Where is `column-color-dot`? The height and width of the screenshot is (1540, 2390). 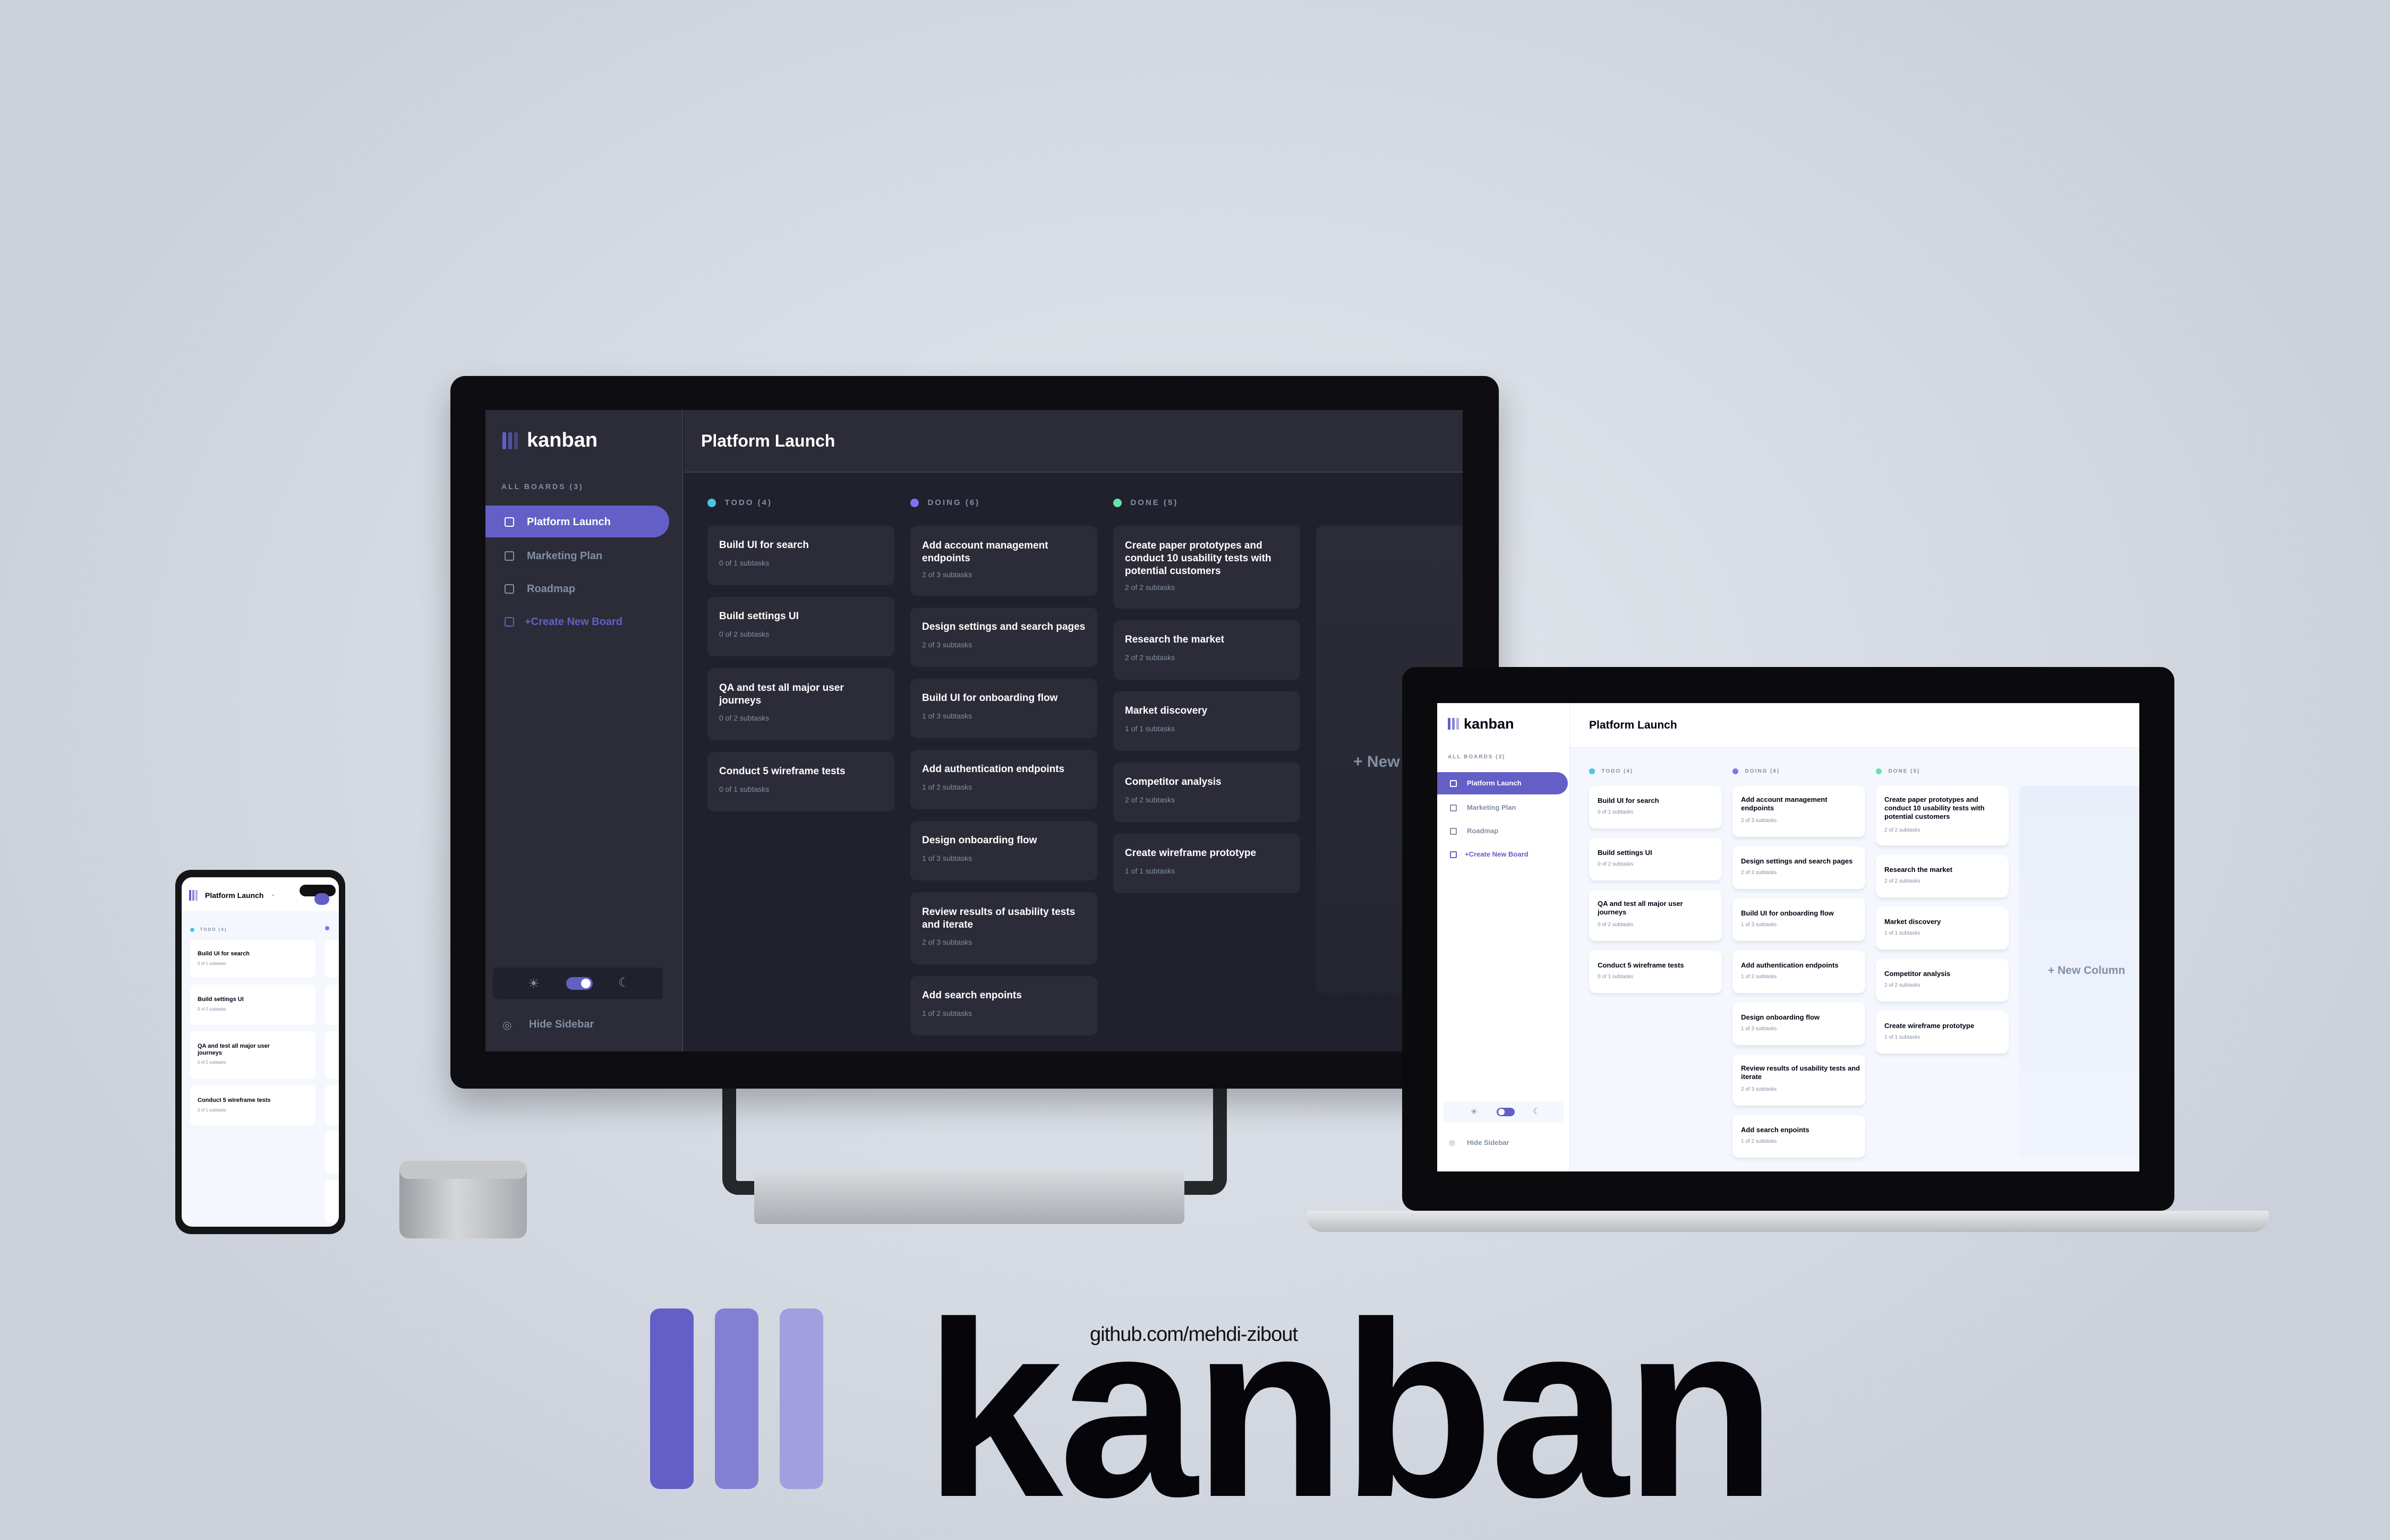 column-color-dot is located at coordinates (327, 928).